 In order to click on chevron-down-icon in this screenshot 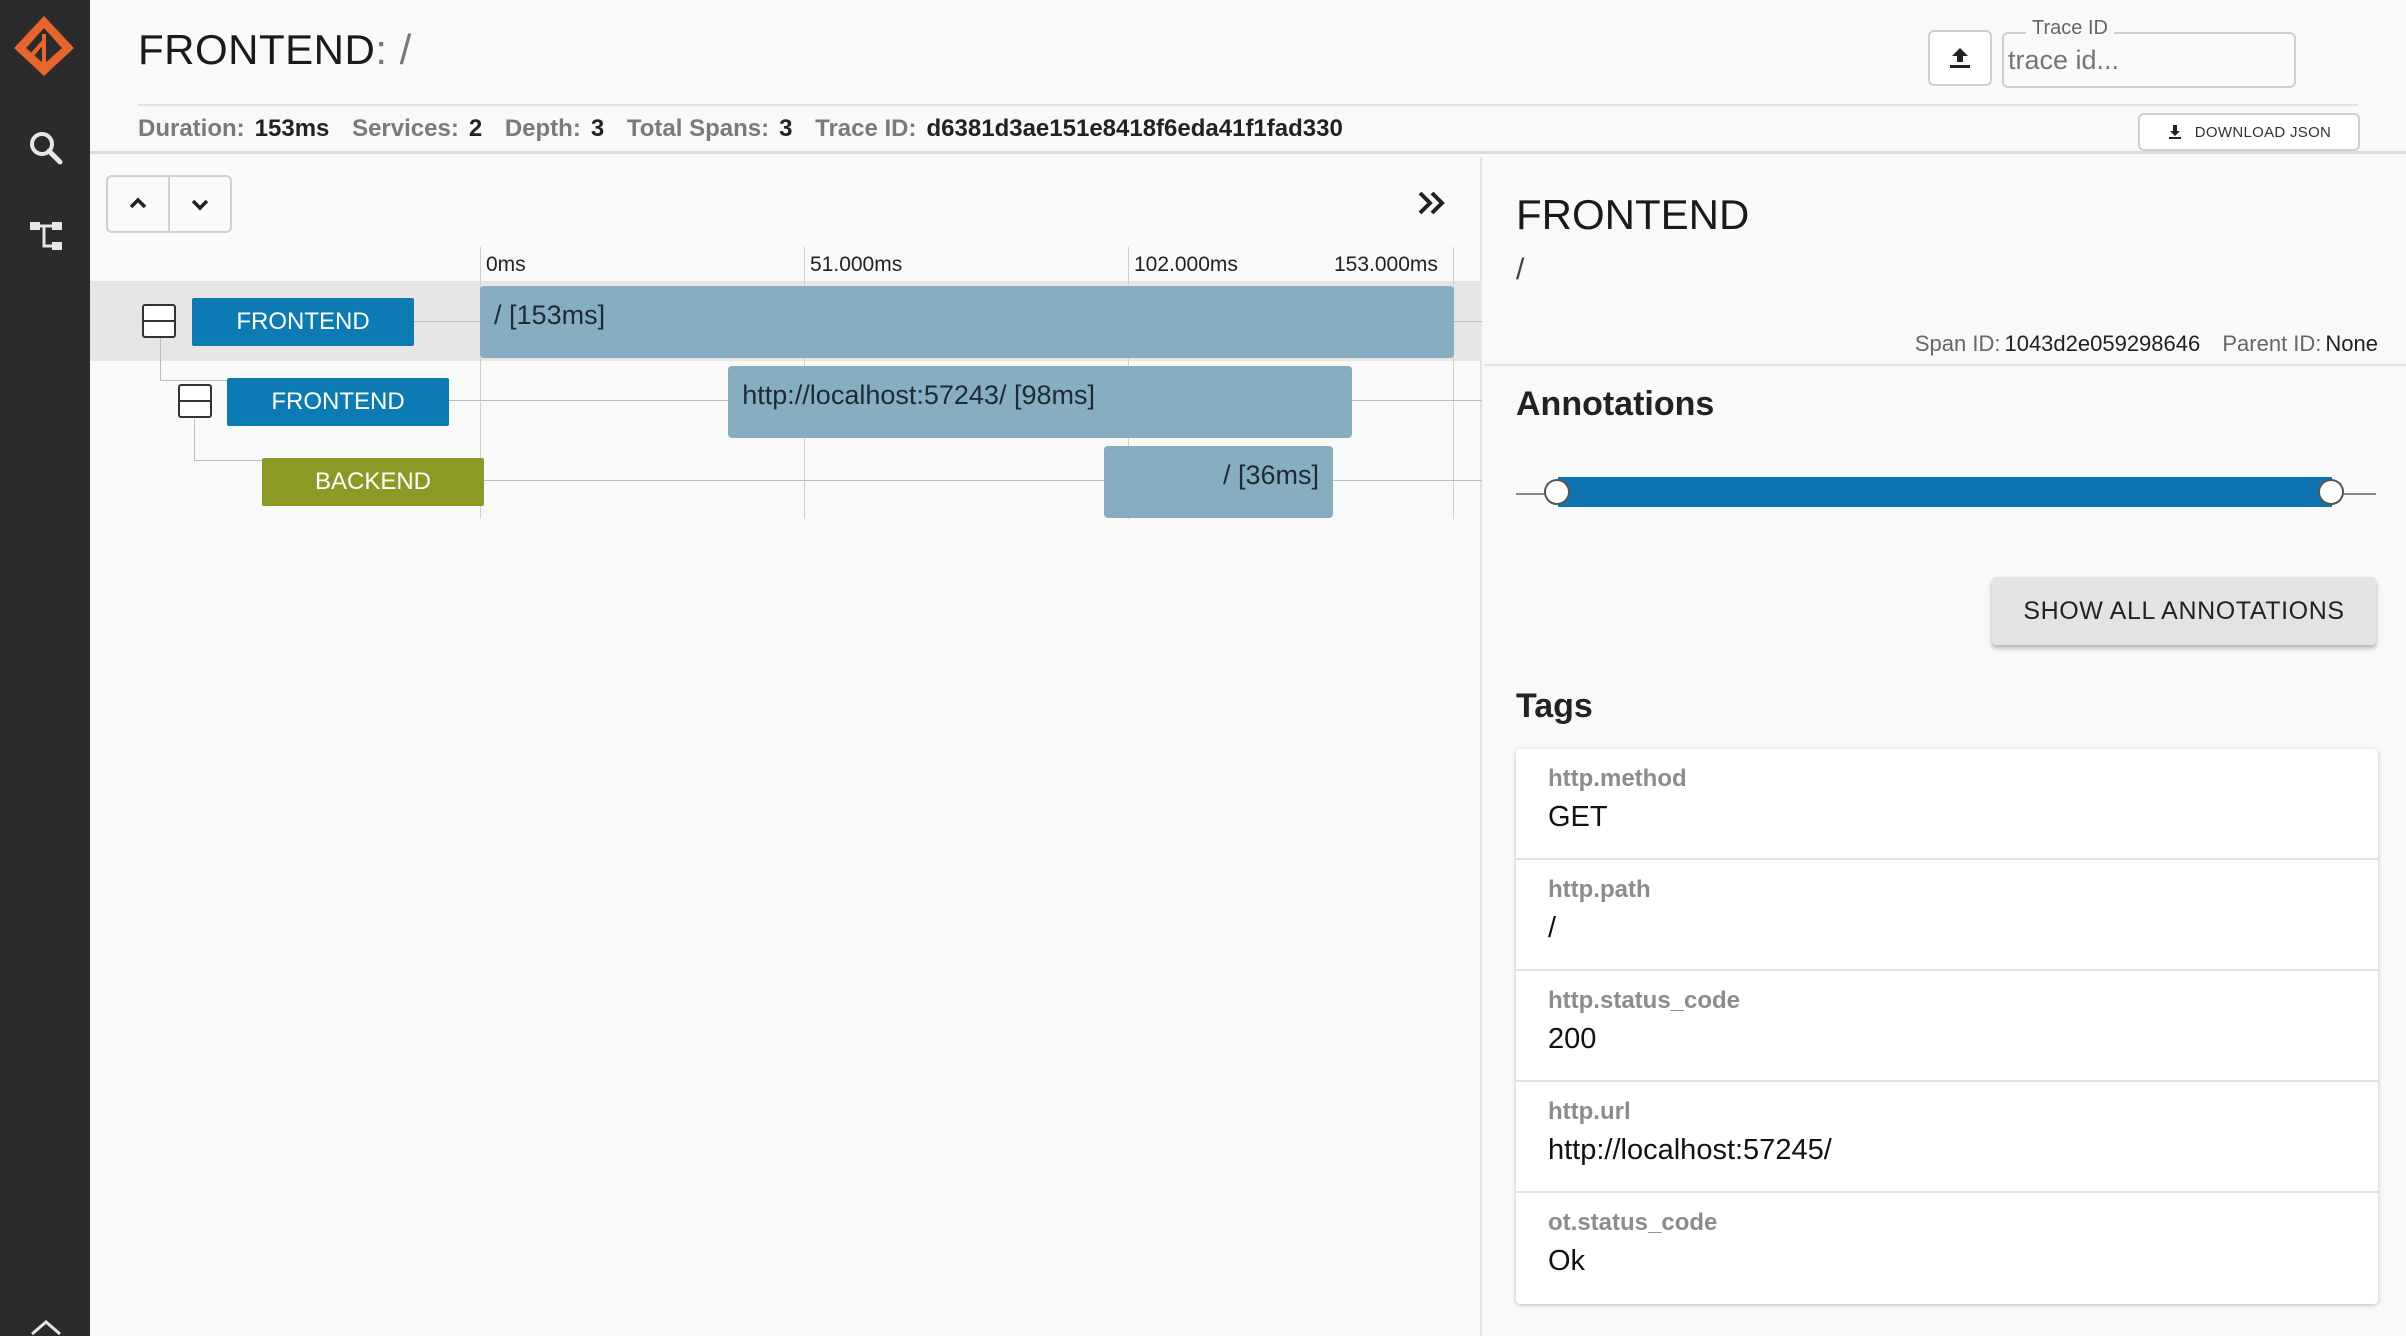, I will do `click(200, 205)`.